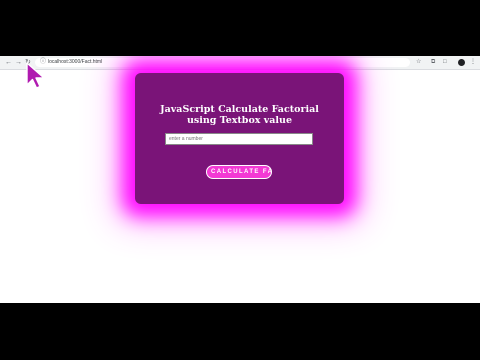 The image size is (480, 360). What do you see at coordinates (8, 62) in the screenshot?
I see `back-icon: ←` at bounding box center [8, 62].